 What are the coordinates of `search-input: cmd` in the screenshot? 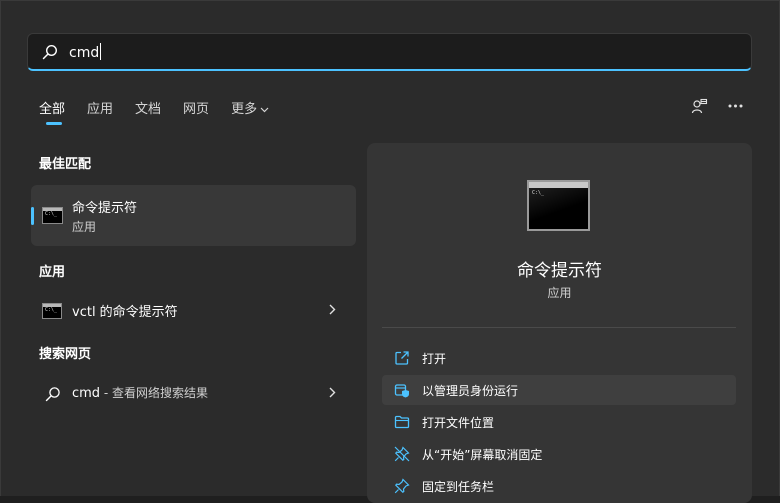 It's located at (85, 52).